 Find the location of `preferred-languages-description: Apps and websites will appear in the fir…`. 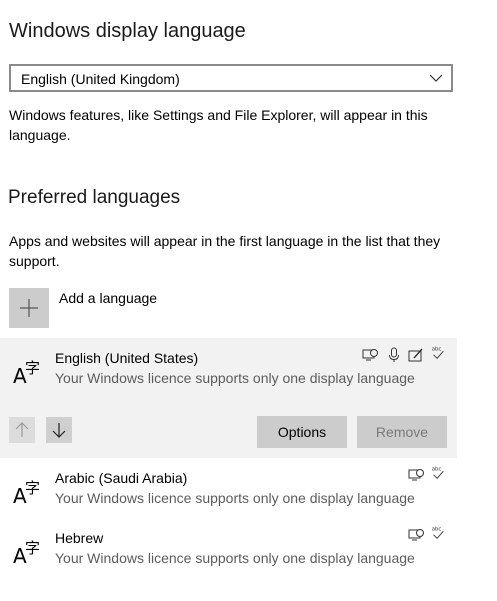

preferred-languages-description: Apps and websites will appear in the fir… is located at coordinates (225, 251).